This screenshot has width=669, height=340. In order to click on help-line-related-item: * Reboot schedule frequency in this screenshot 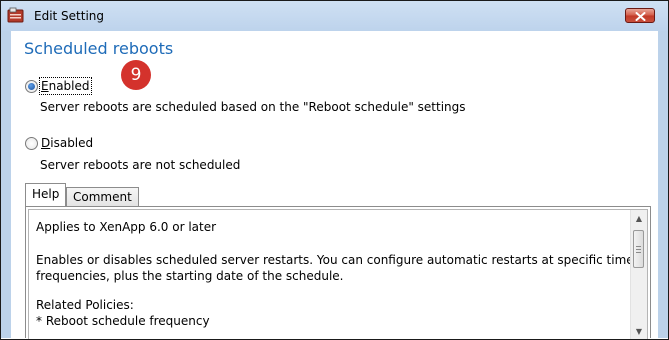, I will do `click(123, 321)`.